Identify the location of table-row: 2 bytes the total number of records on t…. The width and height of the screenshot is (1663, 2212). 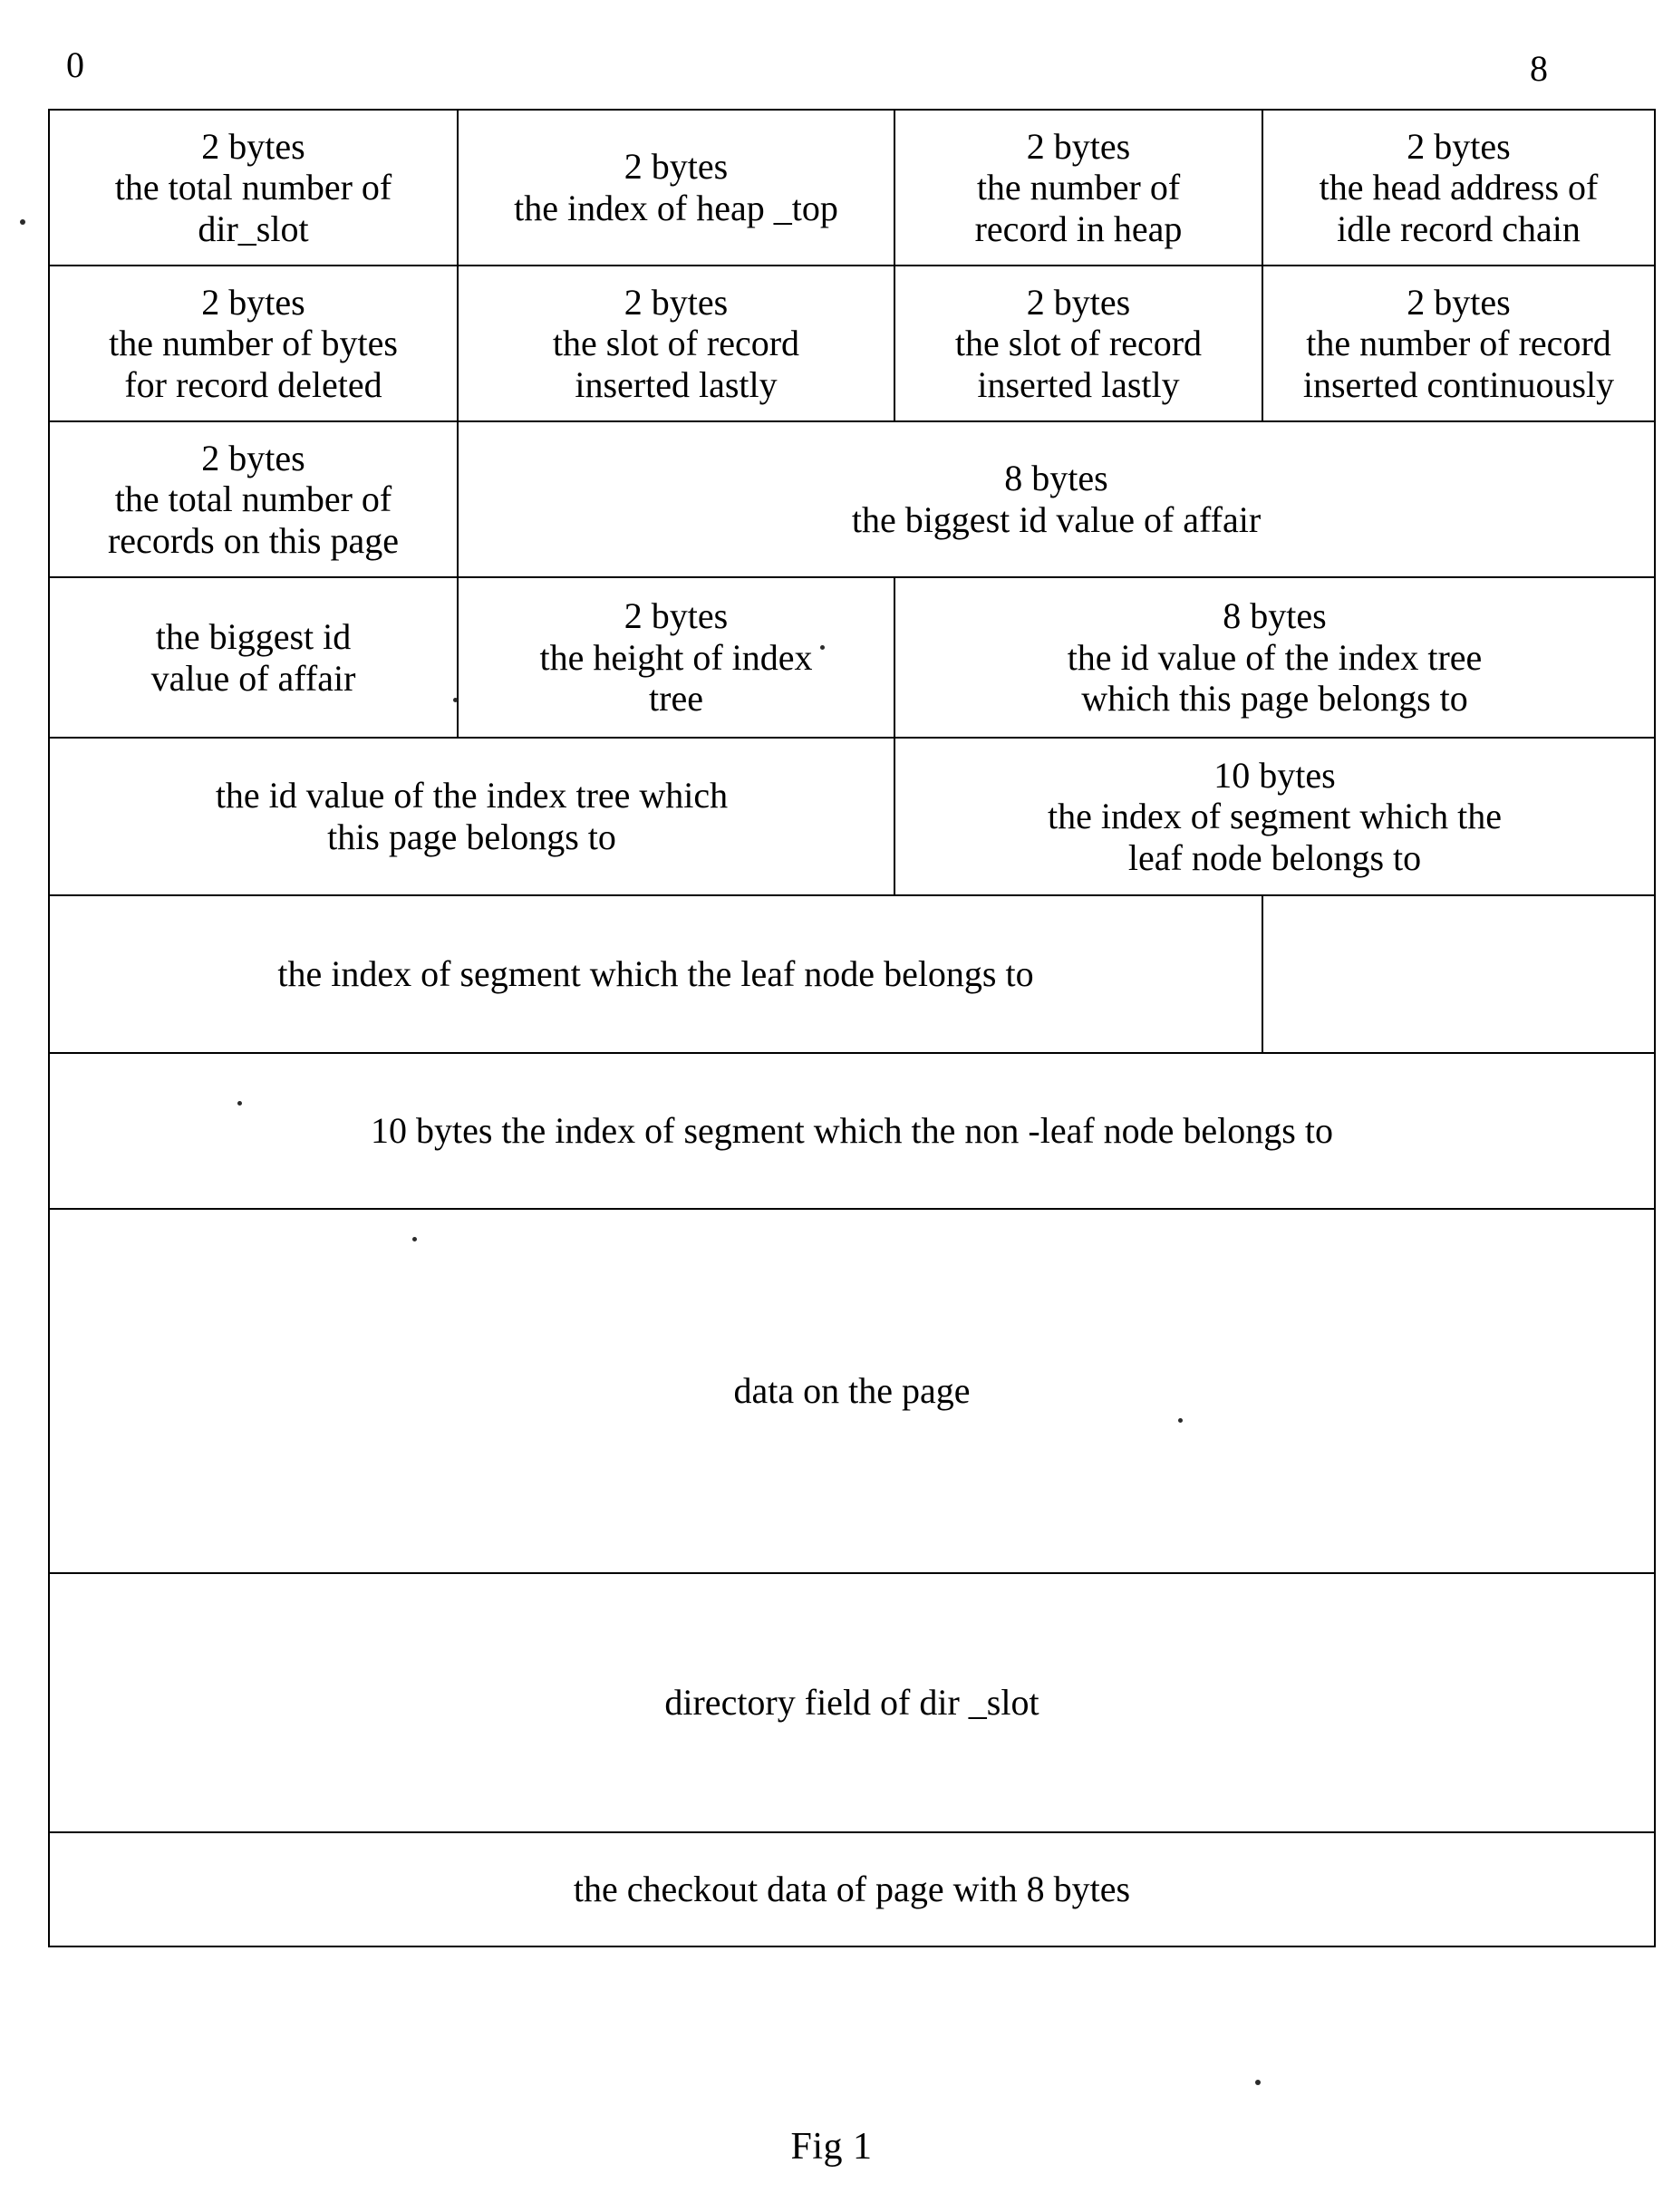
(852, 499).